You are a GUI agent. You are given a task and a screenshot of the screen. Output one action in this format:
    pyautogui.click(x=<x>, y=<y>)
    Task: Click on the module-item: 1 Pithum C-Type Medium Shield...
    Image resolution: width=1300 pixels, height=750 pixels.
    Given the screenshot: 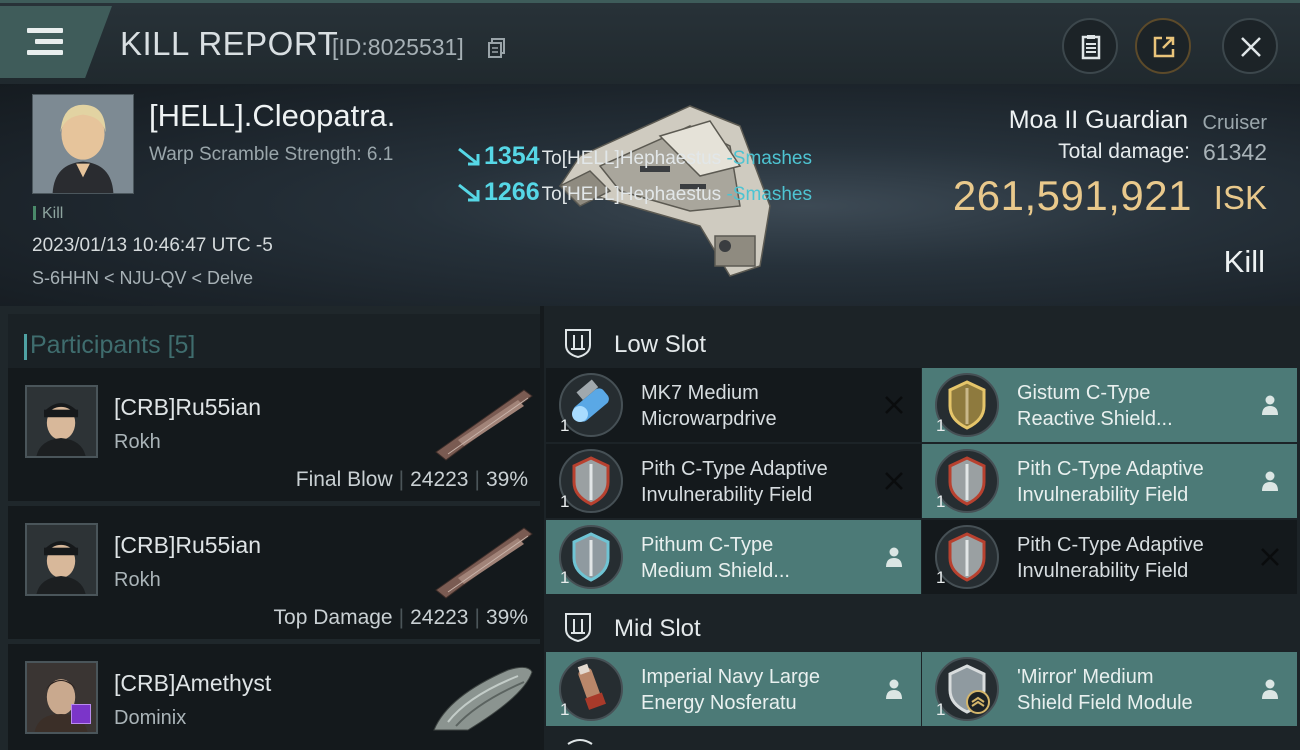 What is the action you would take?
    pyautogui.click(x=733, y=557)
    